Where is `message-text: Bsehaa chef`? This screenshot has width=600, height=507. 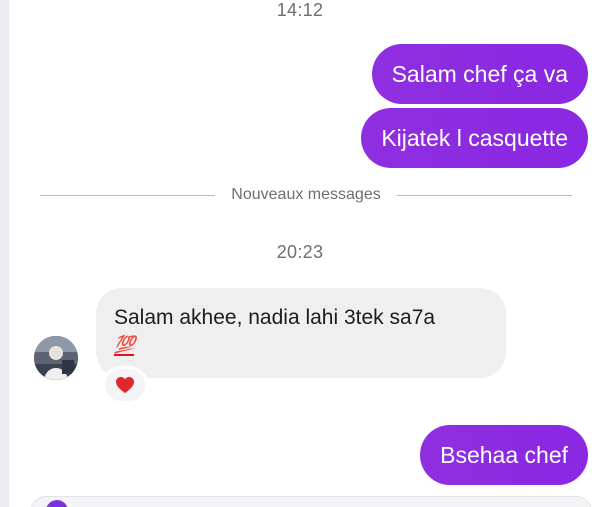 message-text: Bsehaa chef is located at coordinates (504, 455).